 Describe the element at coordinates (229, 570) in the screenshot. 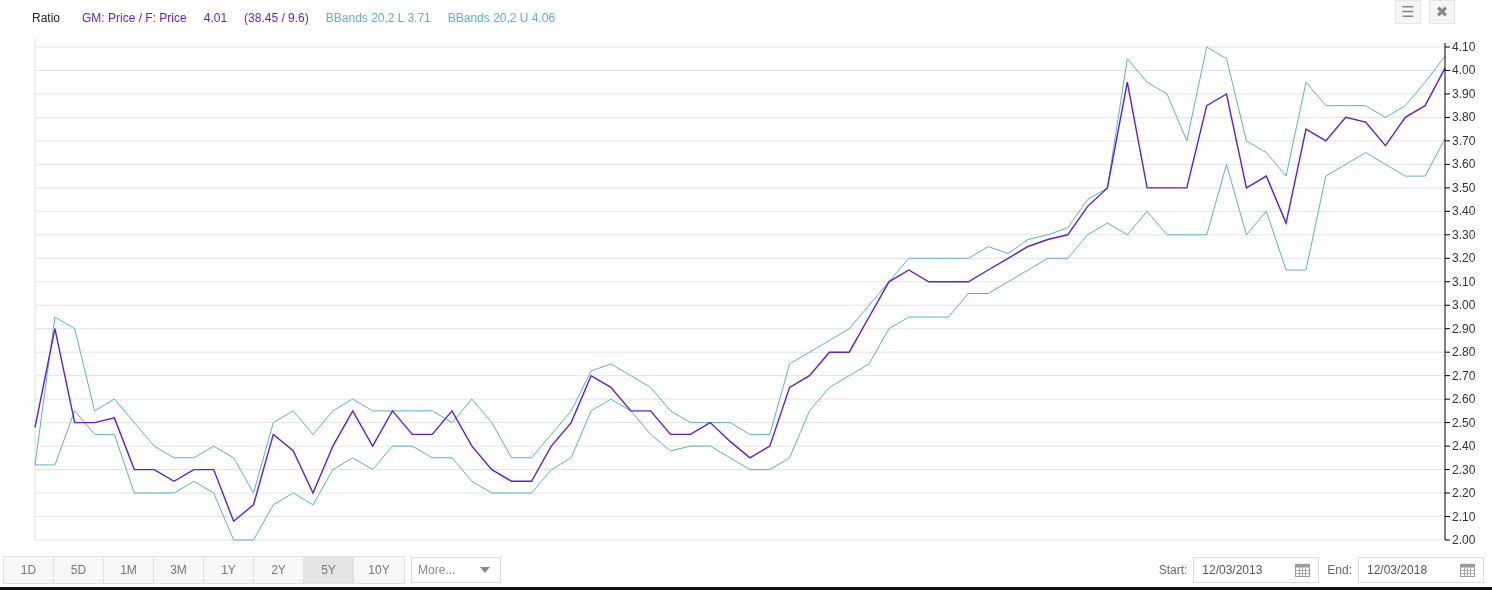

I see `range-button: 1Y` at that location.